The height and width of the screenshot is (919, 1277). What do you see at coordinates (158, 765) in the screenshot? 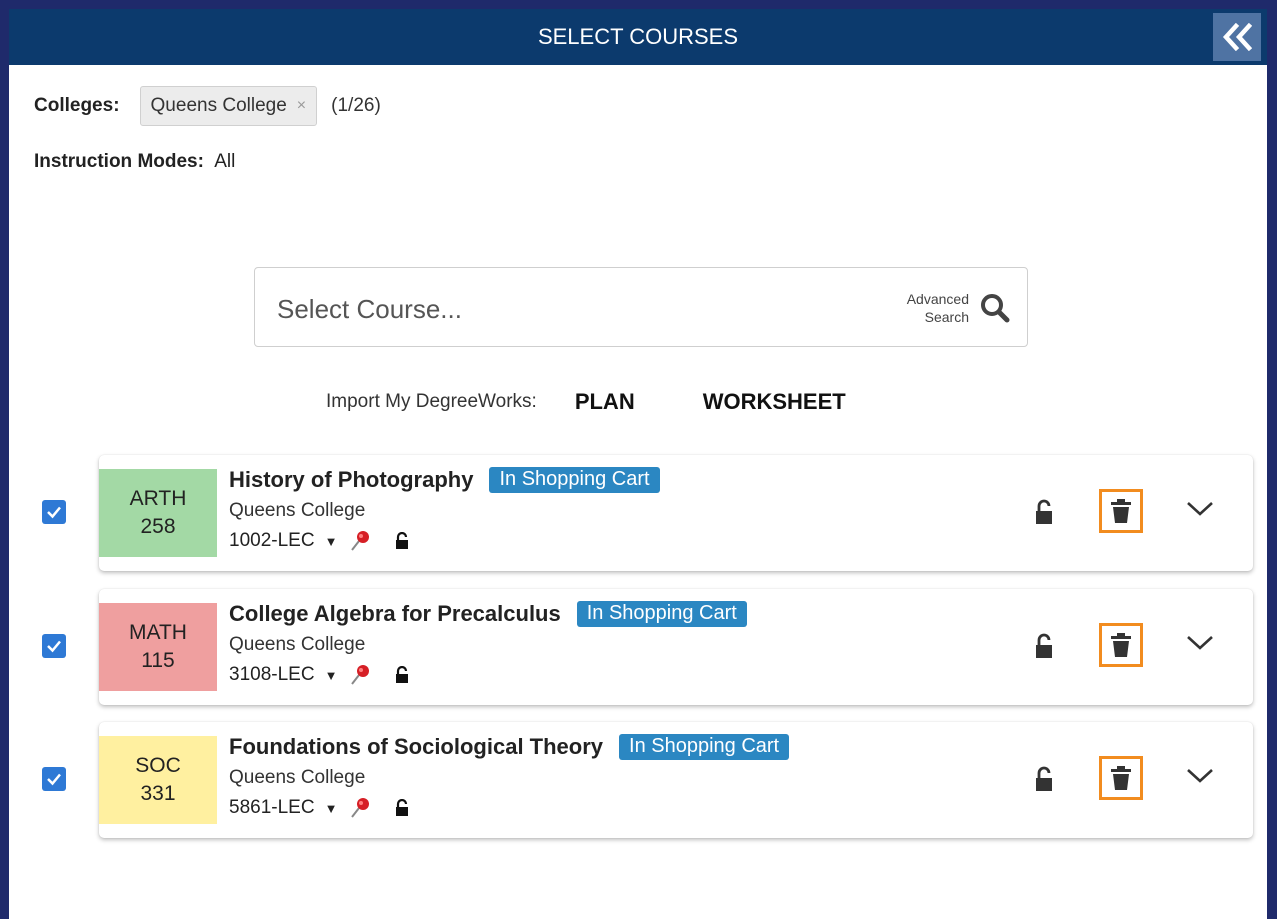
I see `course-subject: SOC` at bounding box center [158, 765].